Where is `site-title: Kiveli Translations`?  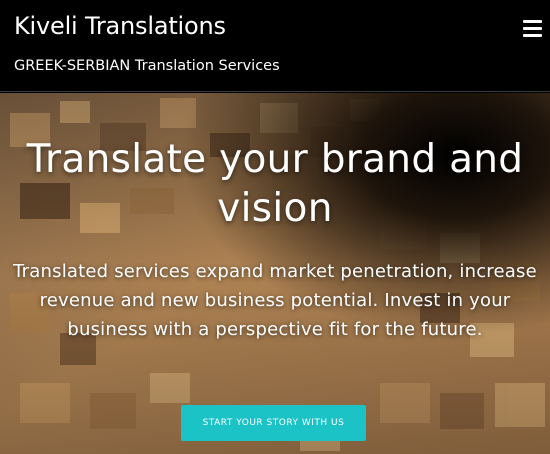 site-title: Kiveli Translations is located at coordinates (120, 26).